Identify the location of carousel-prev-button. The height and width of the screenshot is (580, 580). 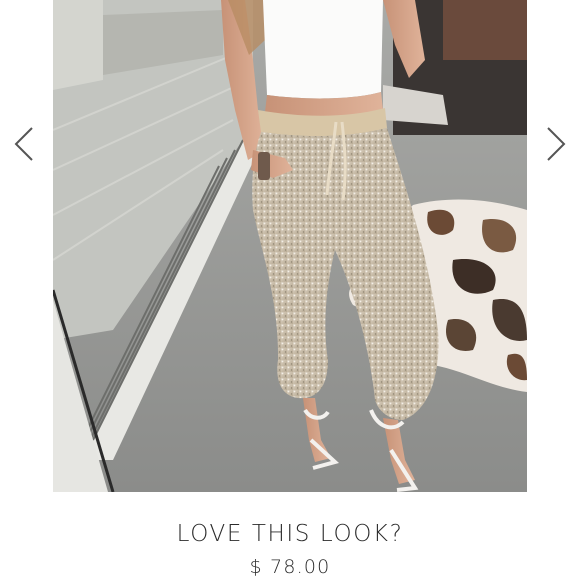
(24, 144).